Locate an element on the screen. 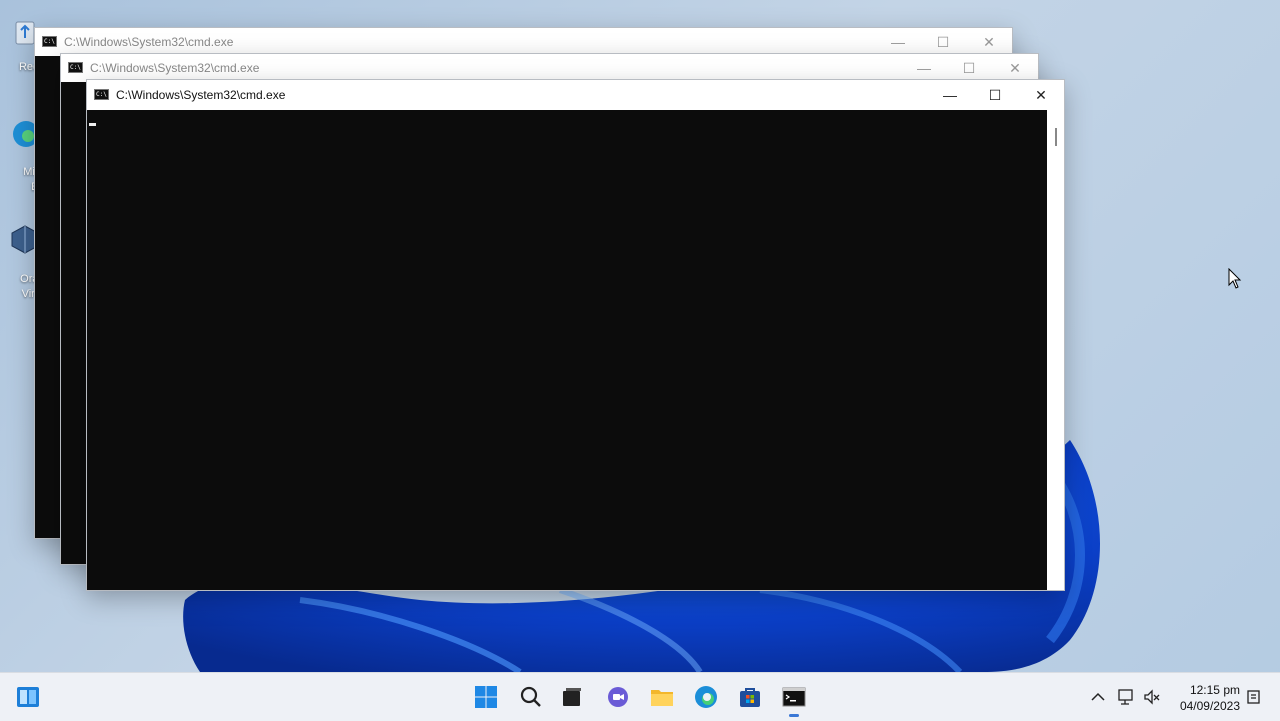  volume-muted-icon is located at coordinates (1152, 697).